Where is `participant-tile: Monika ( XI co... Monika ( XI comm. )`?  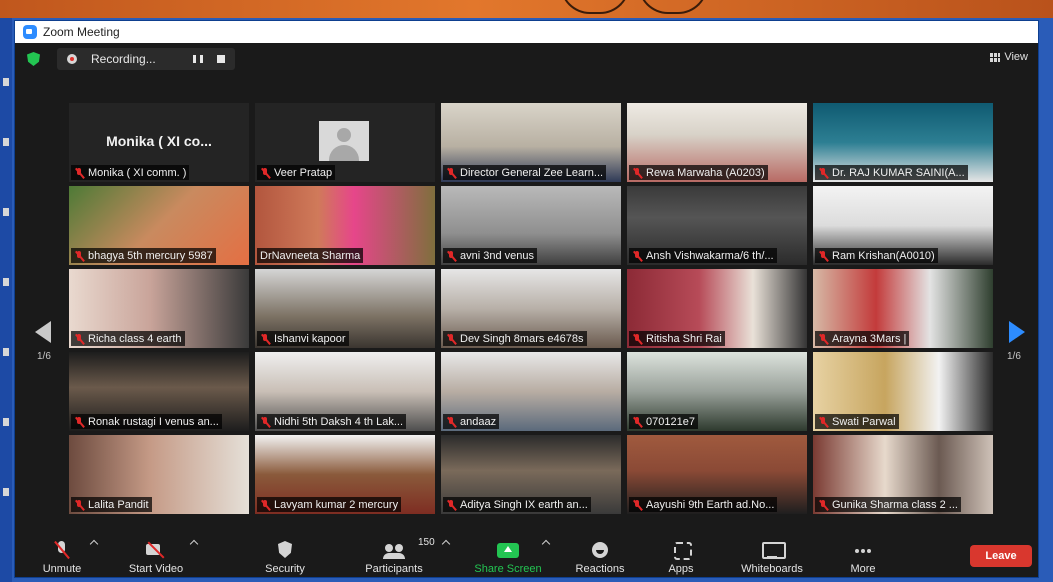
participant-tile: Monika ( XI co... Monika ( XI comm. ) is located at coordinates (159, 142).